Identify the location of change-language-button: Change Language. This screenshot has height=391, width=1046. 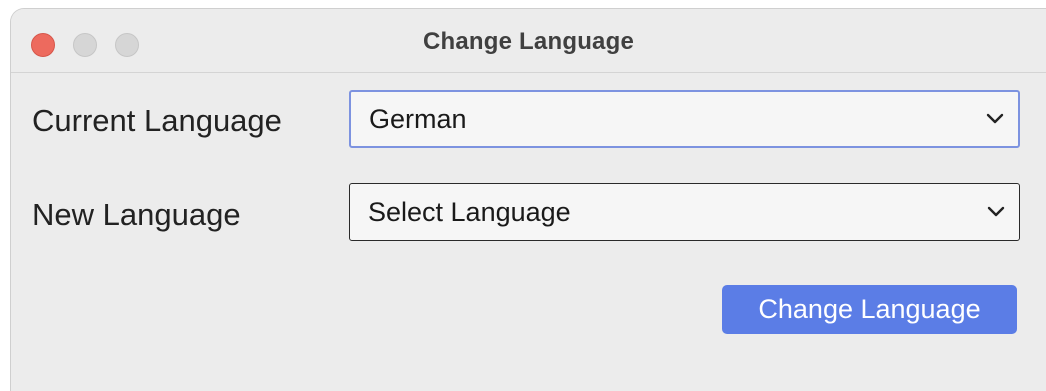
(869, 309).